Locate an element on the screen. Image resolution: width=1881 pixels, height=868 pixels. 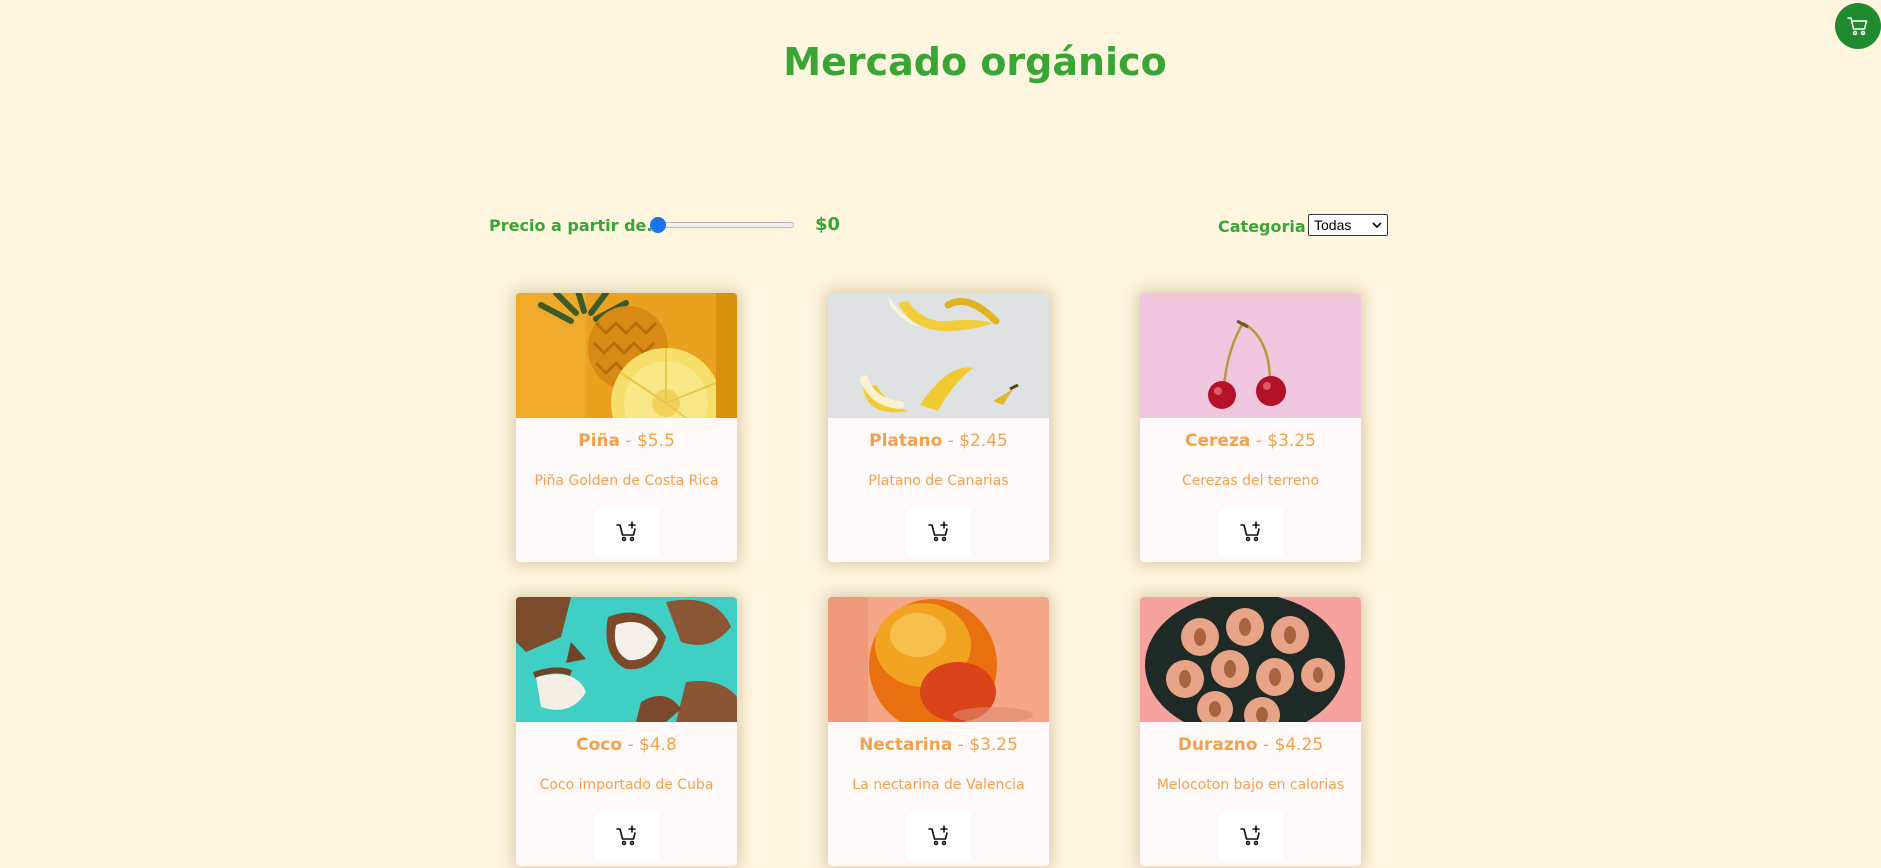
product-description: Piña Golden de Costa Rica is located at coordinates (626, 481).